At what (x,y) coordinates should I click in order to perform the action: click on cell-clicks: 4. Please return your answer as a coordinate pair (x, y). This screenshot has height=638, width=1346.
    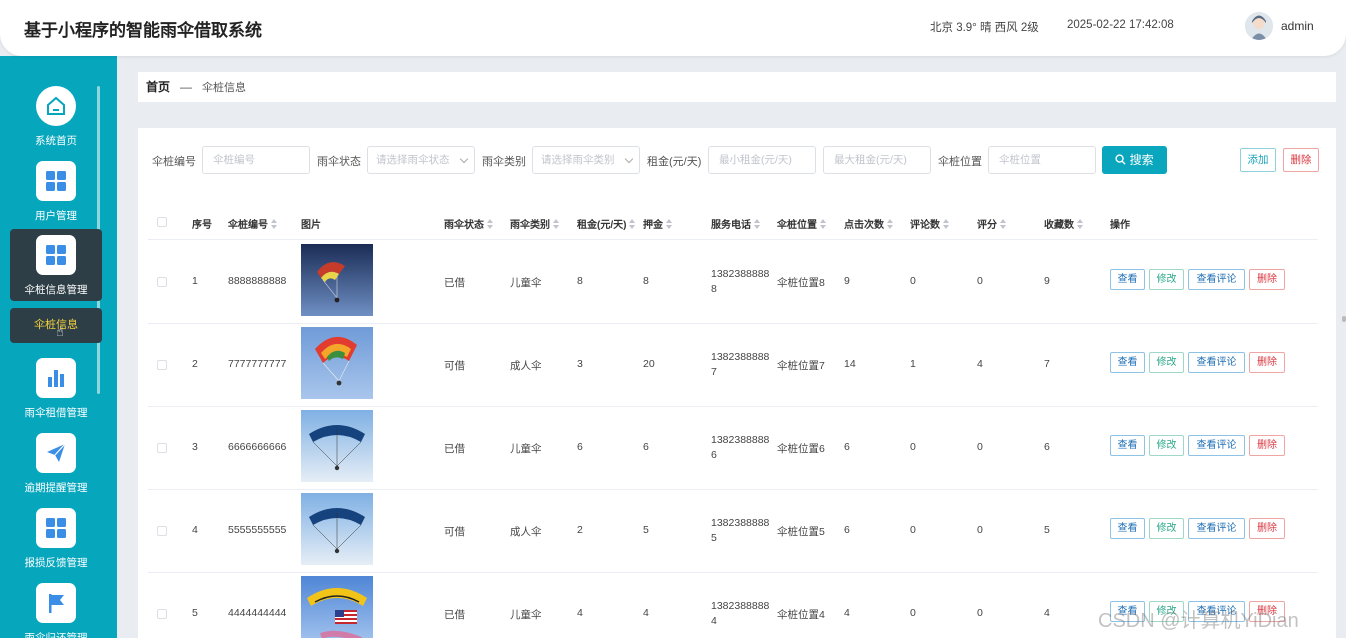
    Looking at the image, I should click on (847, 613).